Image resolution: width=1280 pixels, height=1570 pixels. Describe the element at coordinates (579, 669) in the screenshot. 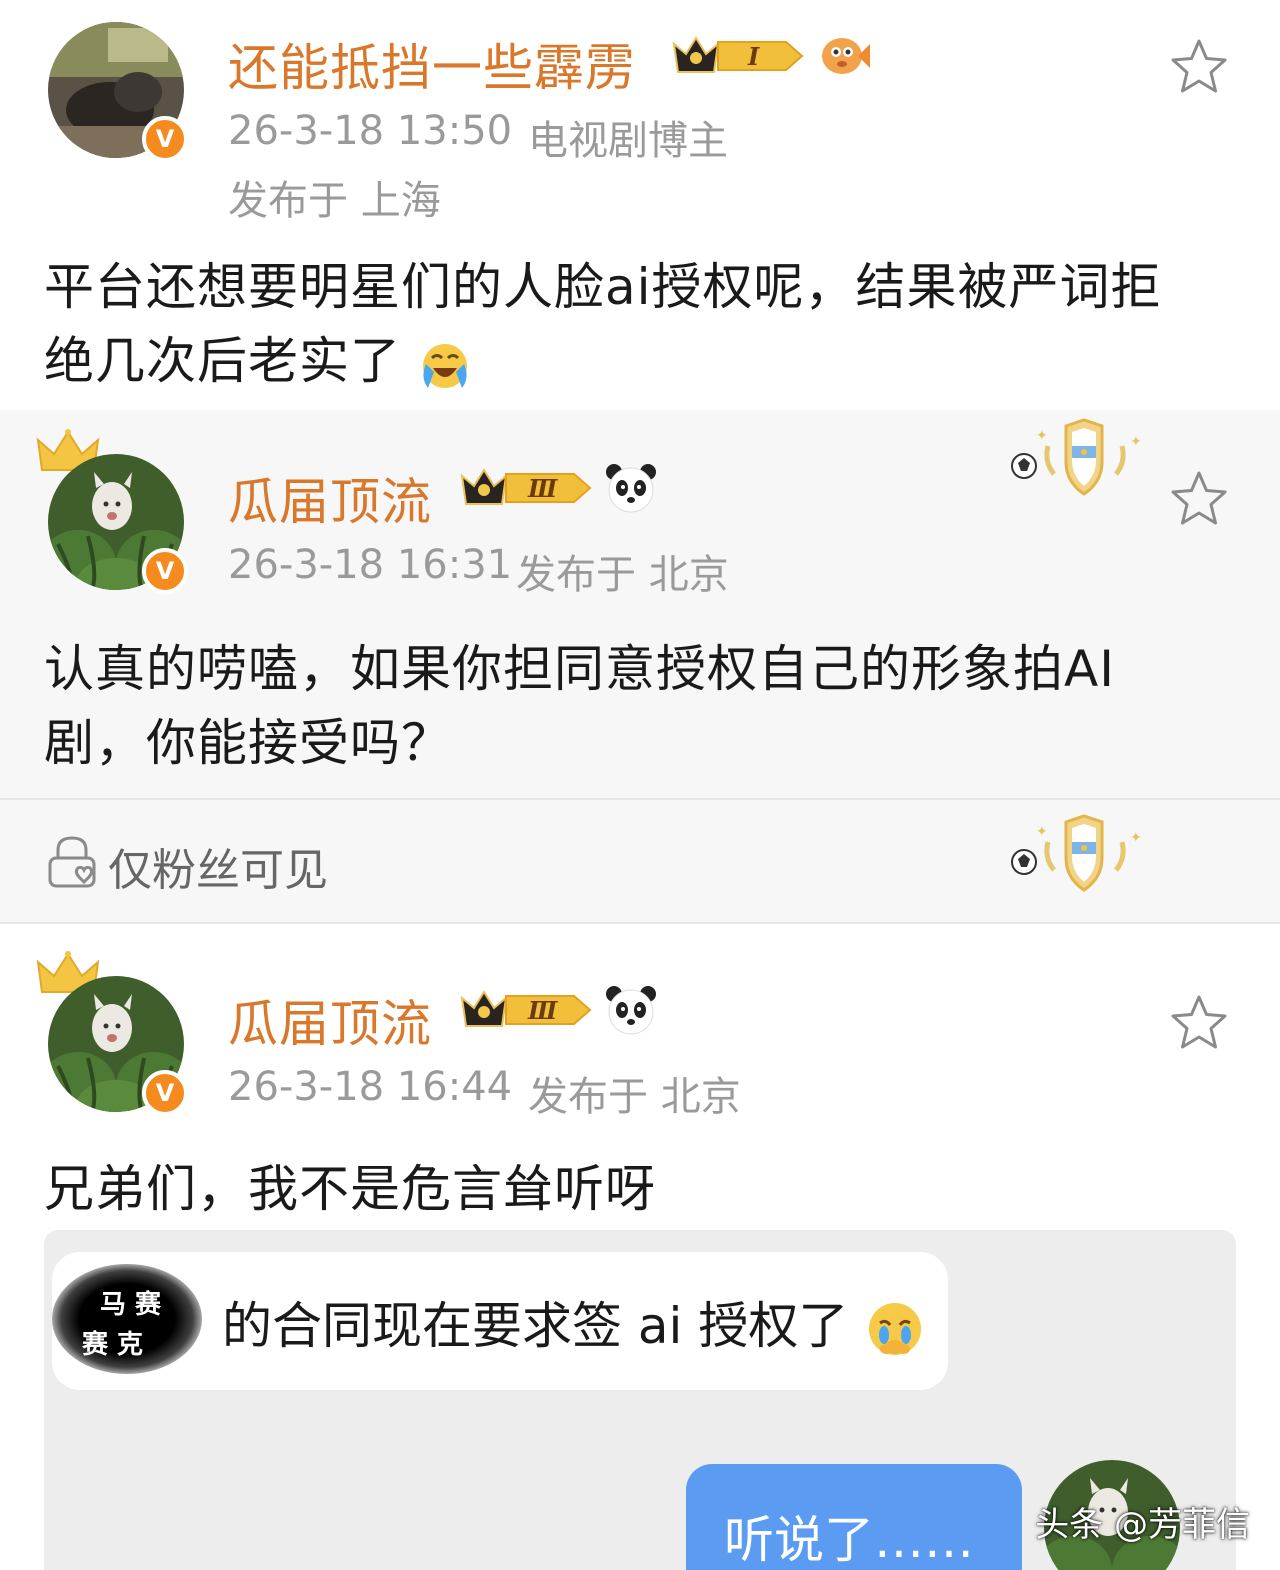

I see `post-content-line: 认真的唠嗑，如果你担同意授权自己的形象拍AI` at that location.